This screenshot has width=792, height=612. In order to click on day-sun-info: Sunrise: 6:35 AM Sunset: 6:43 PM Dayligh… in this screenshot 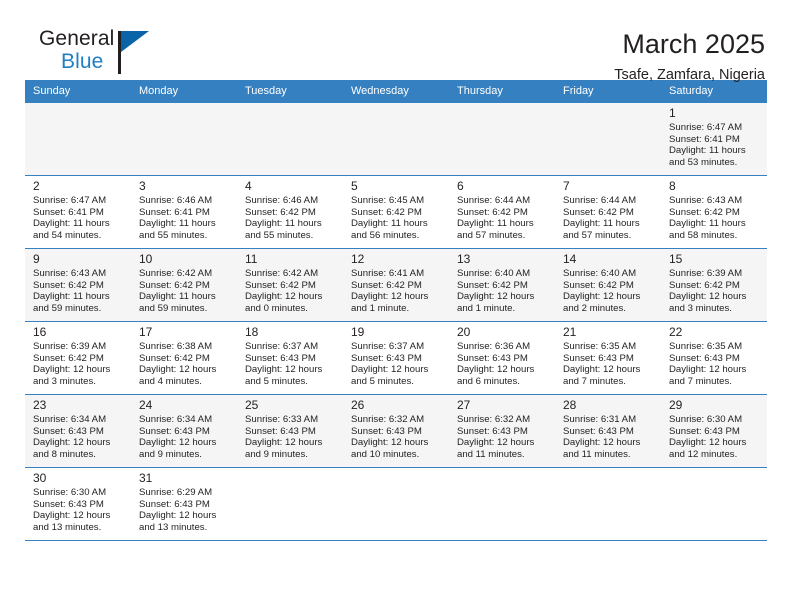, I will do `click(602, 364)`.